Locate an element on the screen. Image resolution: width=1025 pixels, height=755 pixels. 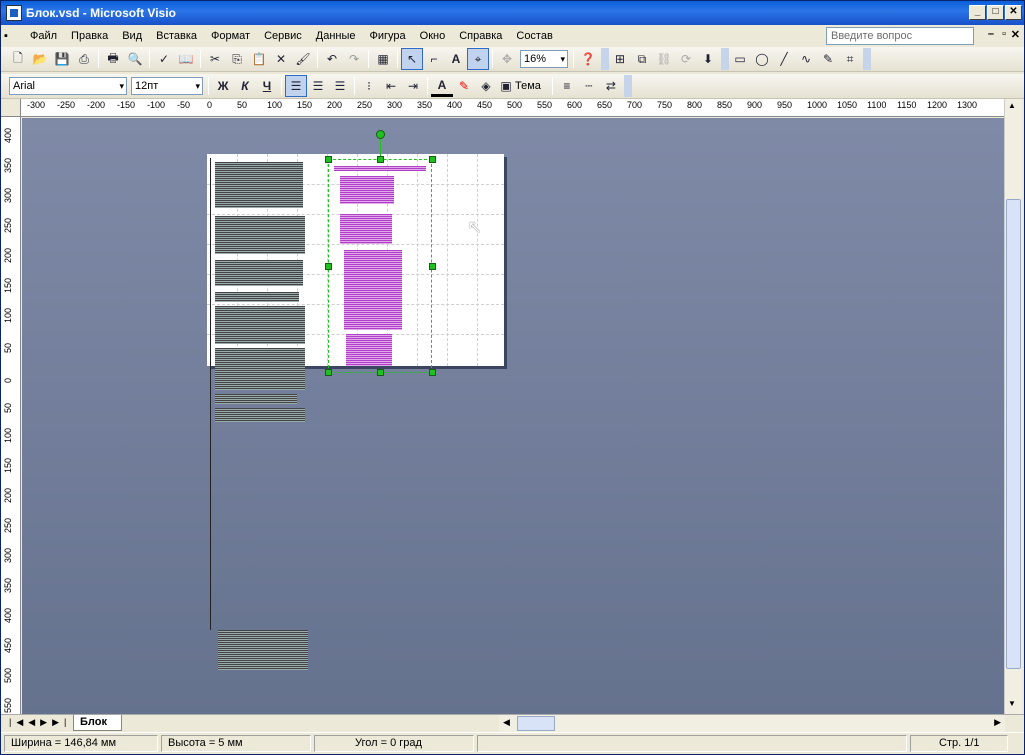
open-icon: 📂 is located at coordinates (40, 59).